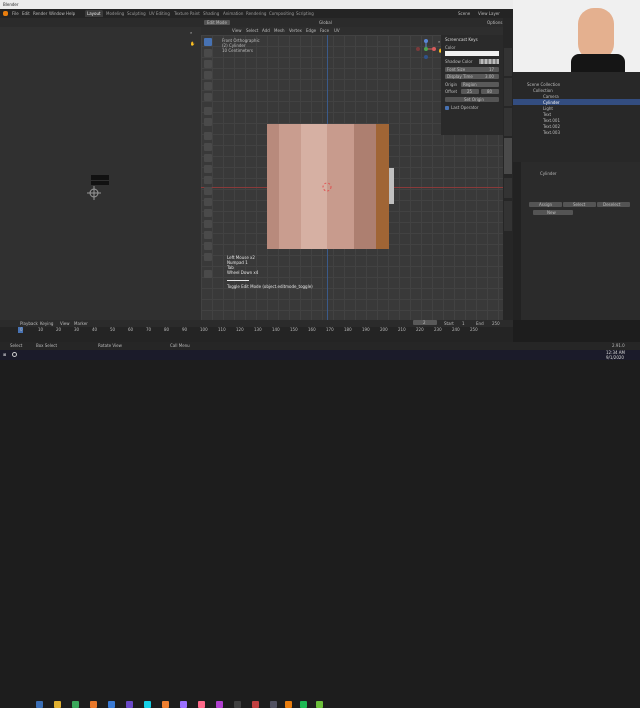 The height and width of the screenshot is (708, 640). What do you see at coordinates (252, 323) in the screenshot?
I see `playback-controls` at bounding box center [252, 323].